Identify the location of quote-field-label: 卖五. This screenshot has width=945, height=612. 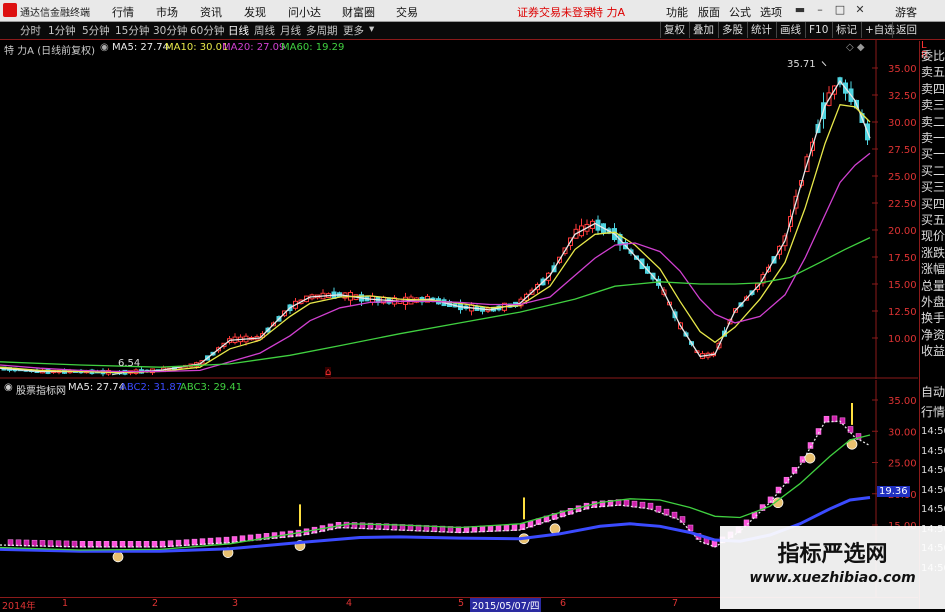
(933, 72).